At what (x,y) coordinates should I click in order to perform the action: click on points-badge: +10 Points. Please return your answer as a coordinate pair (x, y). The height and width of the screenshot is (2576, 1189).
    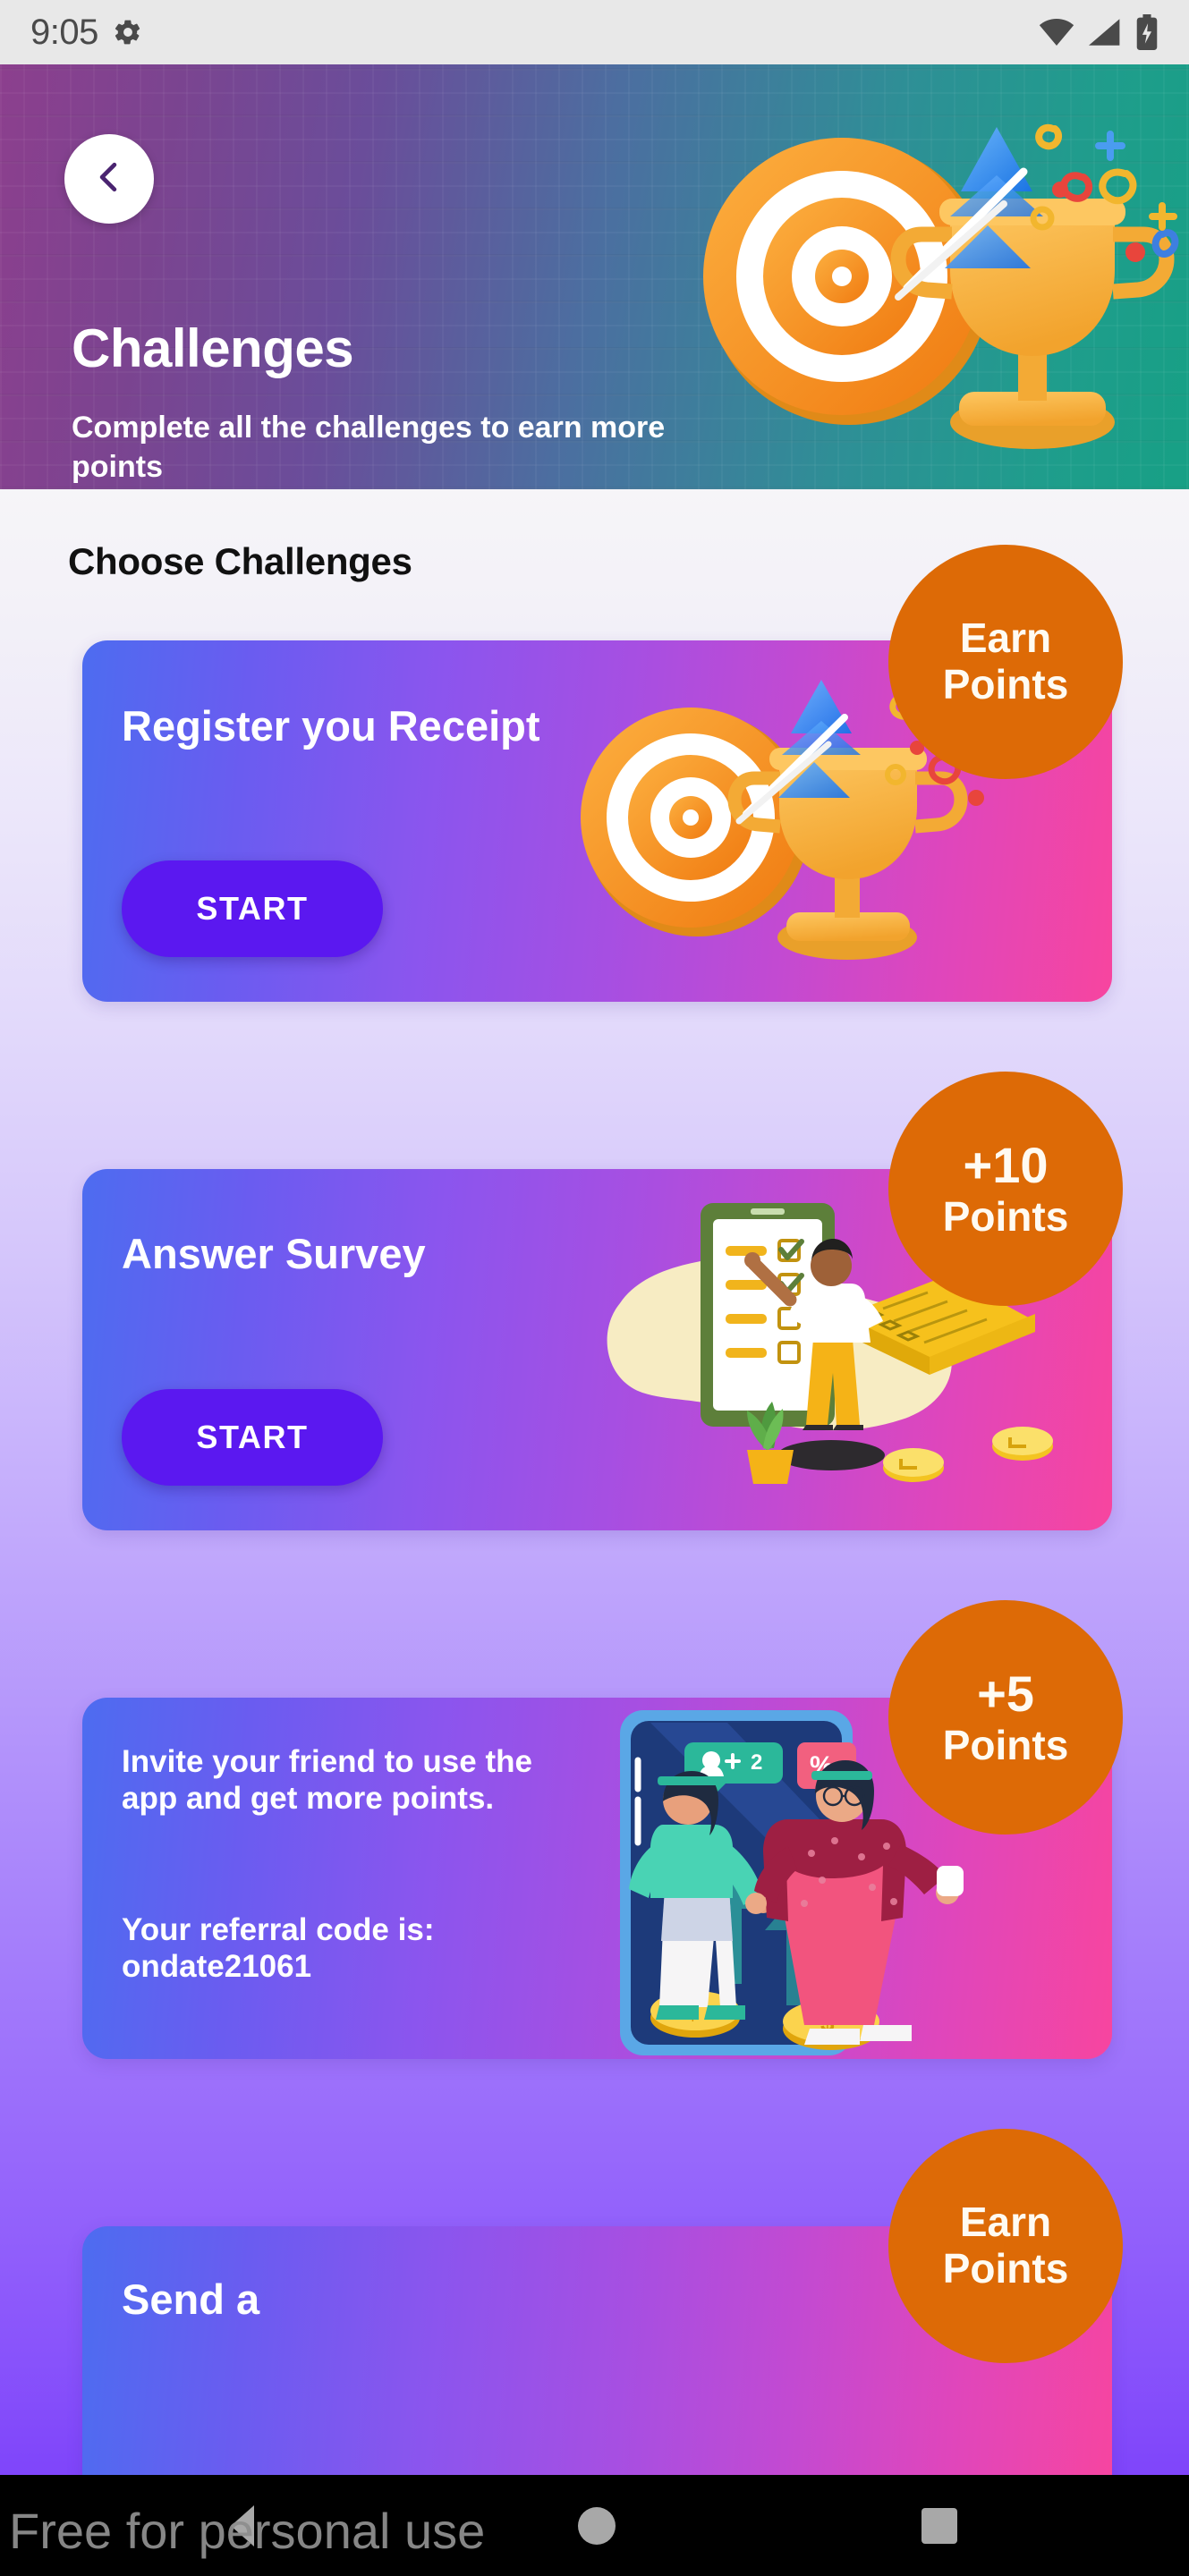
    Looking at the image, I should click on (1005, 1189).